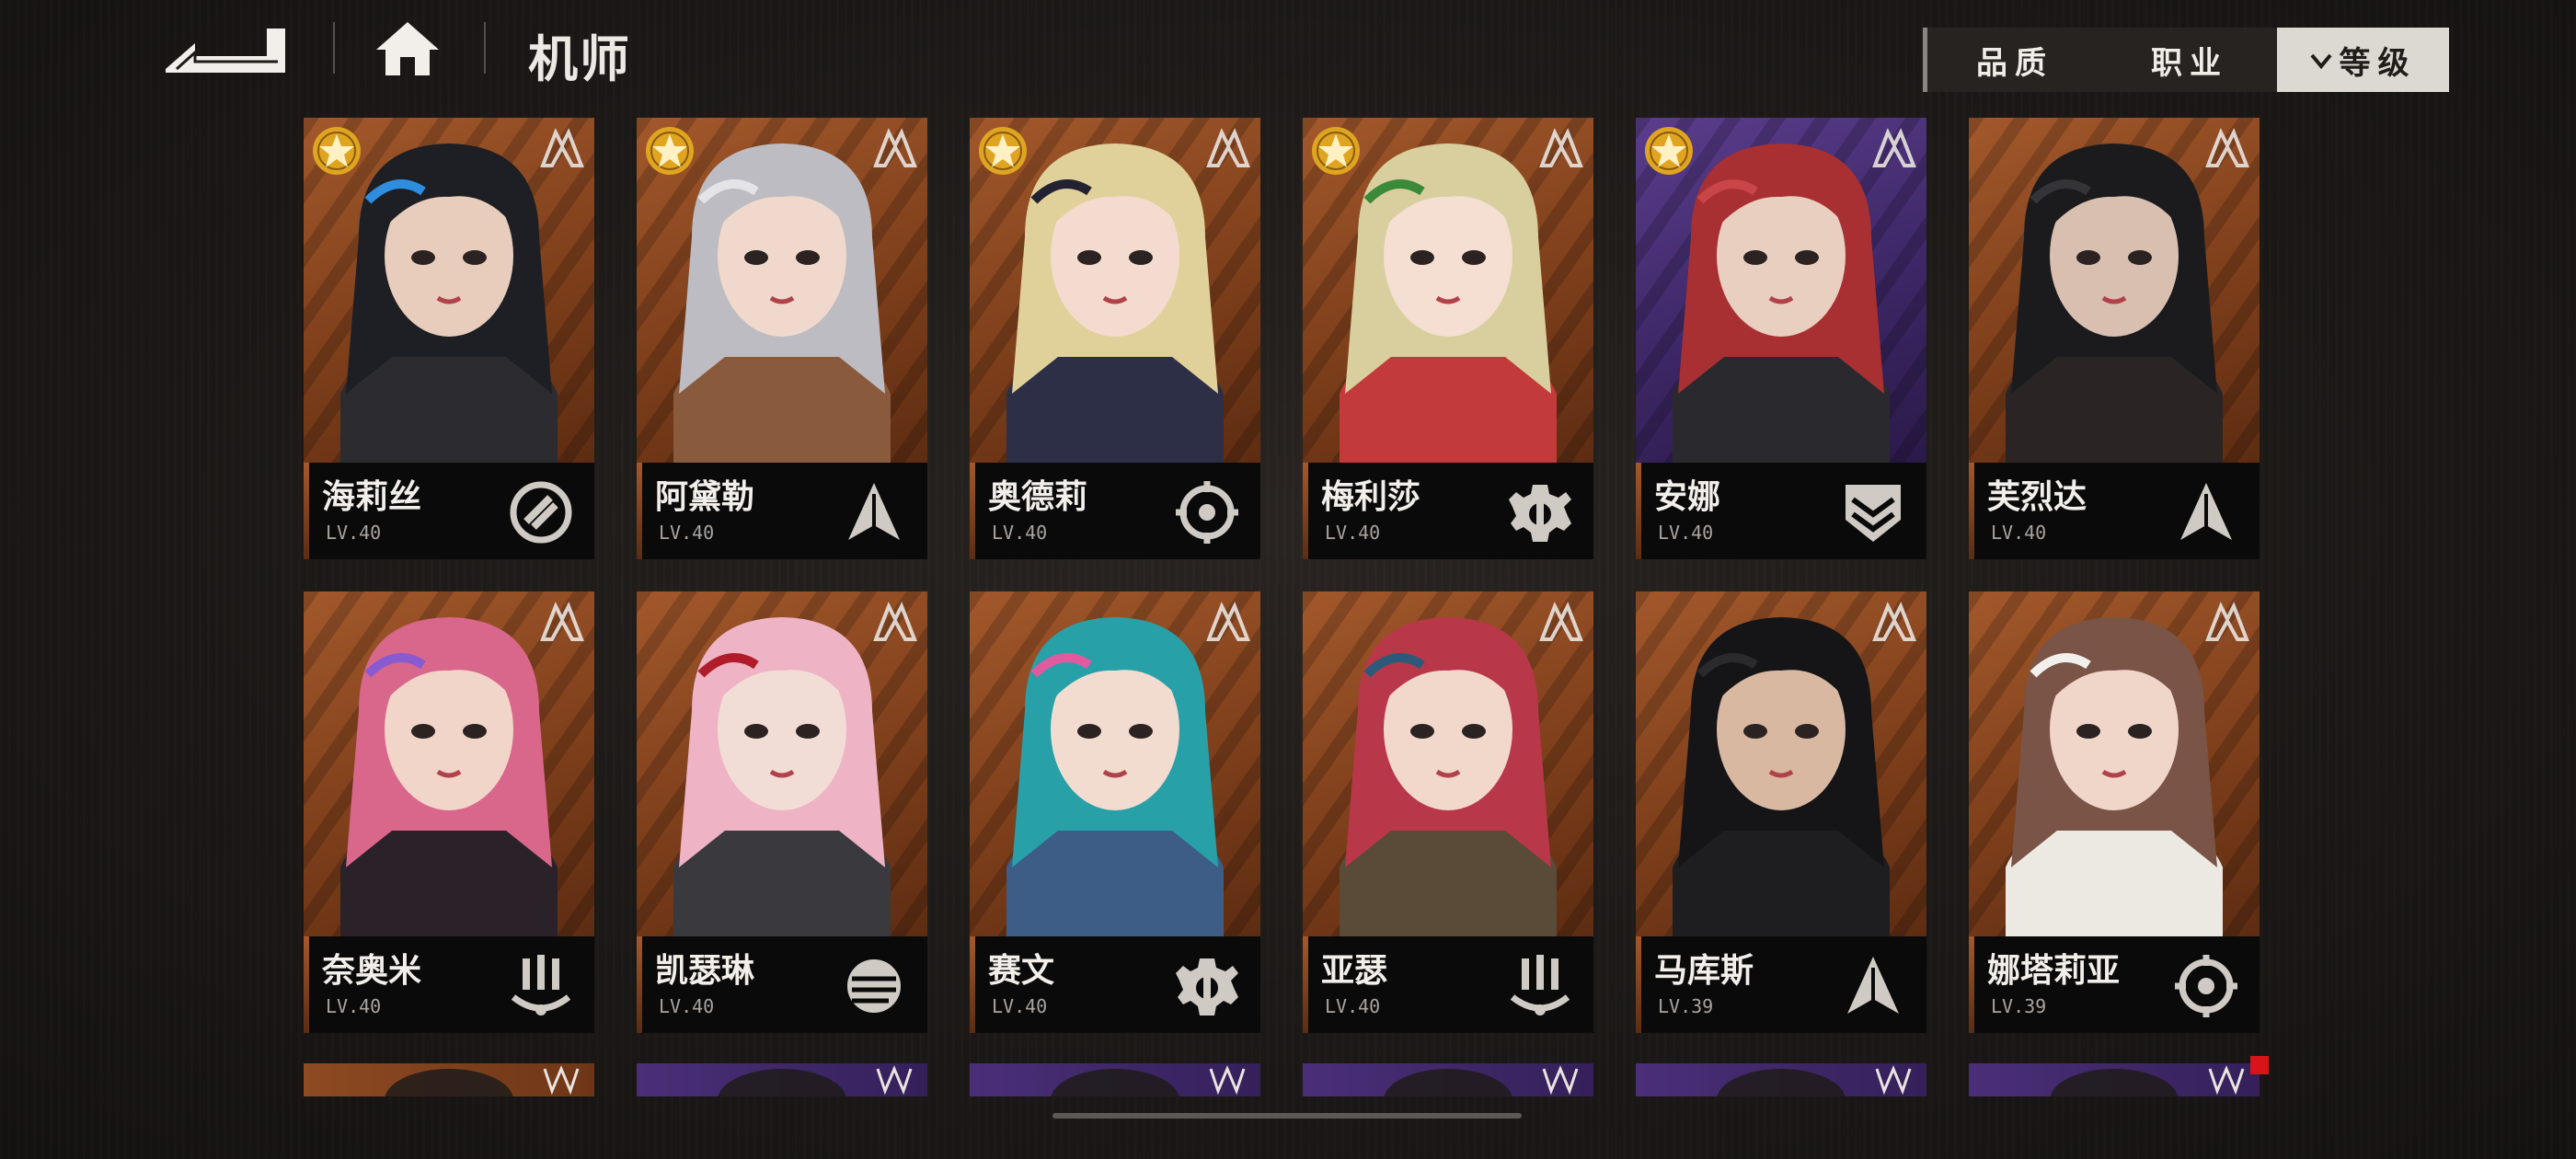 The image size is (2576, 1159). I want to click on pilot-name: 芙烈达, so click(2037, 497).